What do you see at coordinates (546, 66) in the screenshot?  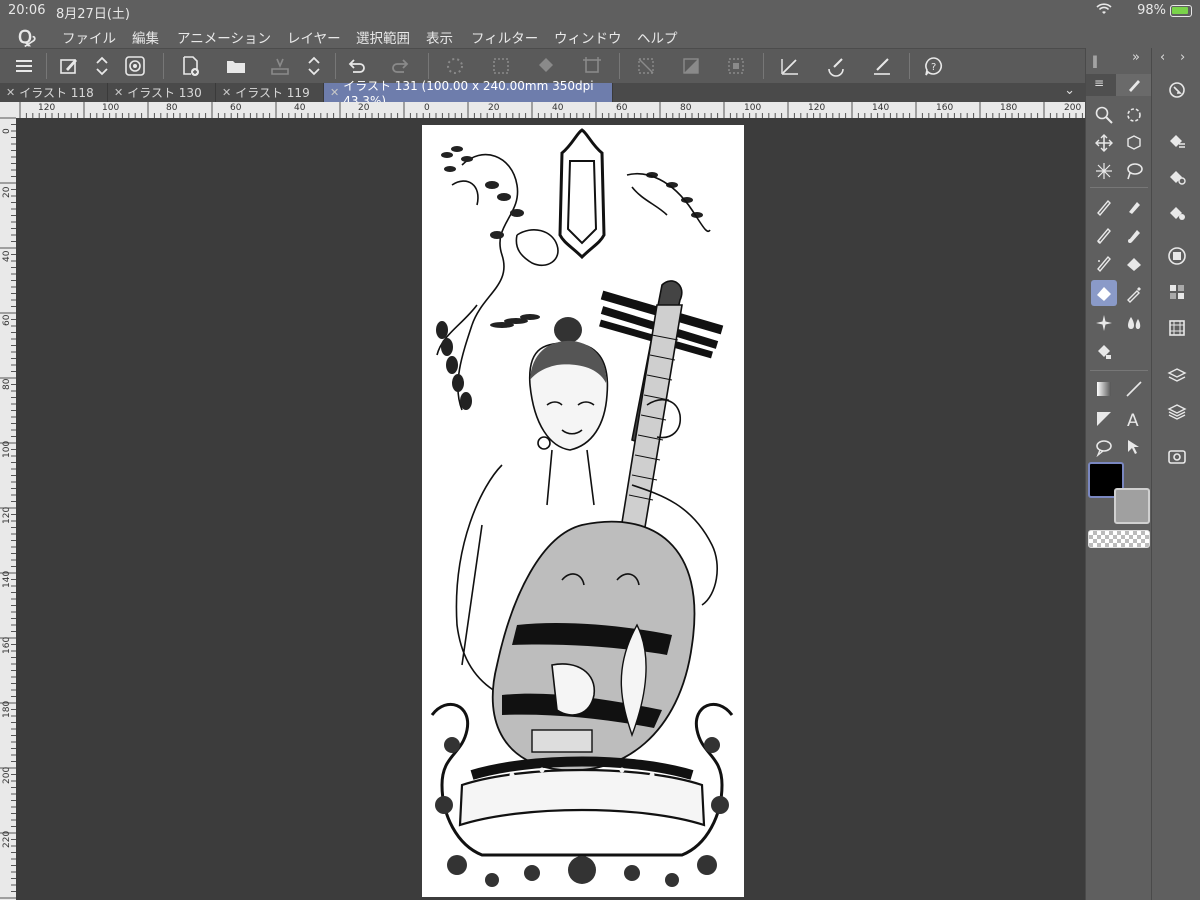 I see `fill-bucket-icon` at bounding box center [546, 66].